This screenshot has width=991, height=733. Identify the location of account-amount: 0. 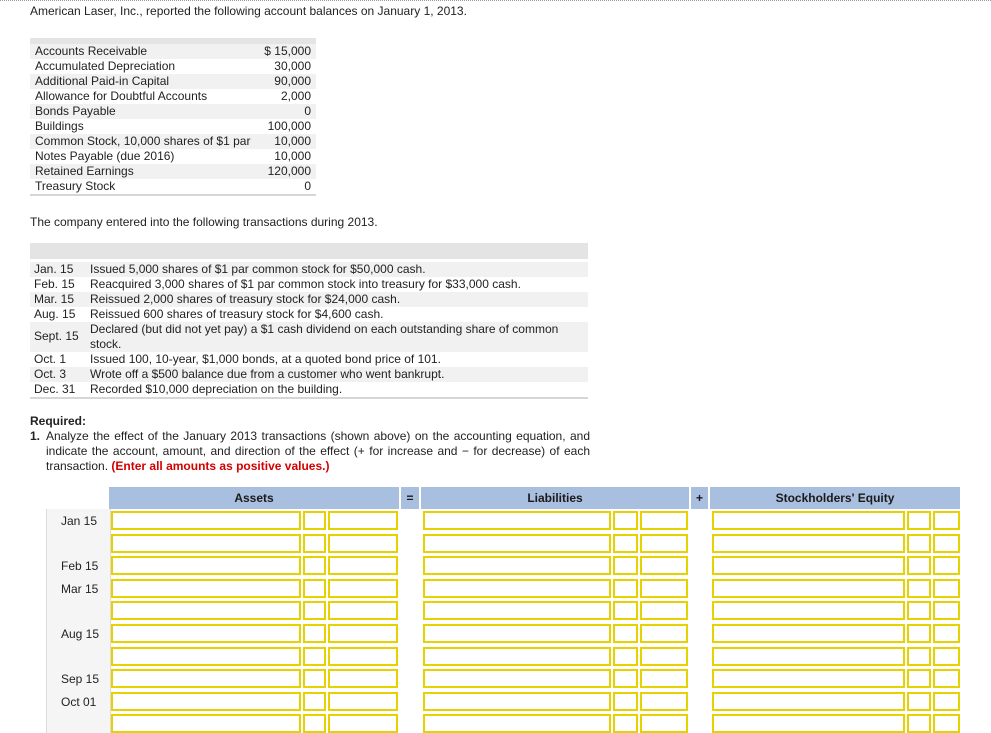
(307, 111).